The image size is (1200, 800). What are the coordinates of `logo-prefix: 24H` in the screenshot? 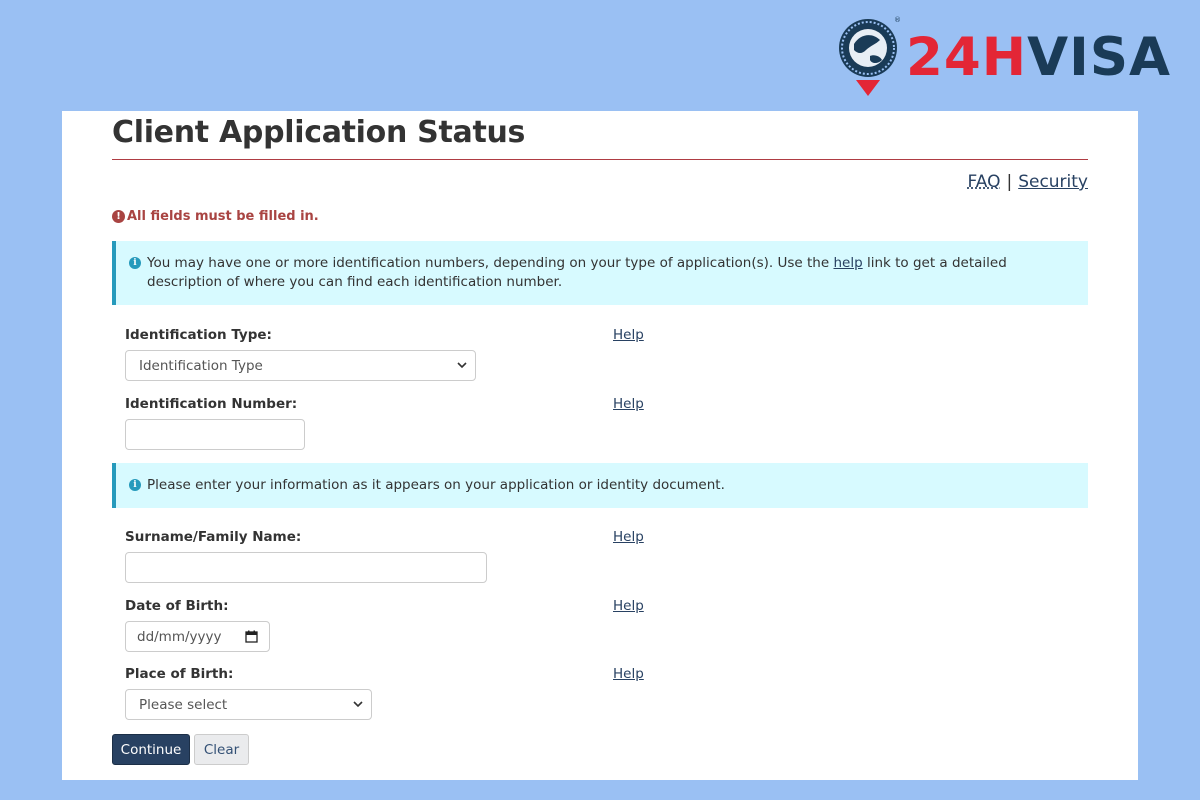 It's located at (967, 57).